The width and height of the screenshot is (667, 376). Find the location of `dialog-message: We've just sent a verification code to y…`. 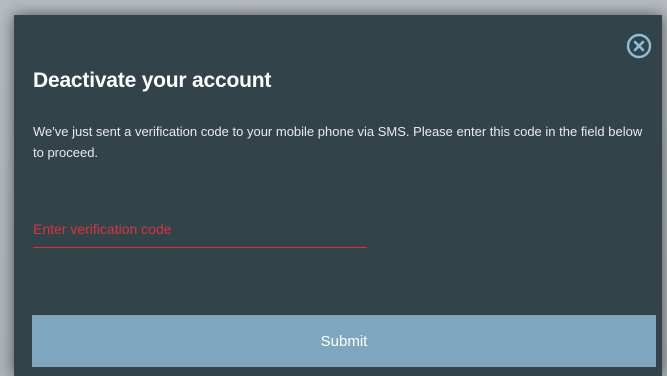

dialog-message: We've just sent a verification code to y… is located at coordinates (338, 142).